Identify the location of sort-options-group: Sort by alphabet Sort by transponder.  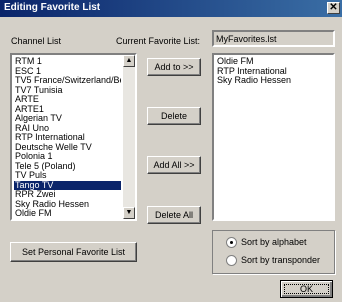
(273, 252).